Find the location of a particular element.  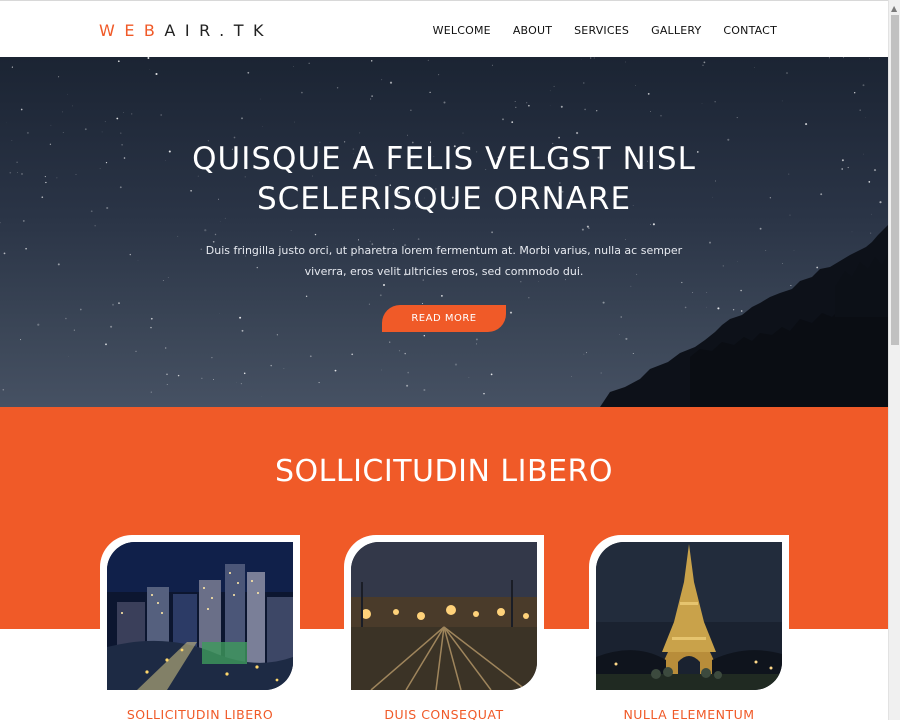

nav-about: ABOUT is located at coordinates (532, 30).